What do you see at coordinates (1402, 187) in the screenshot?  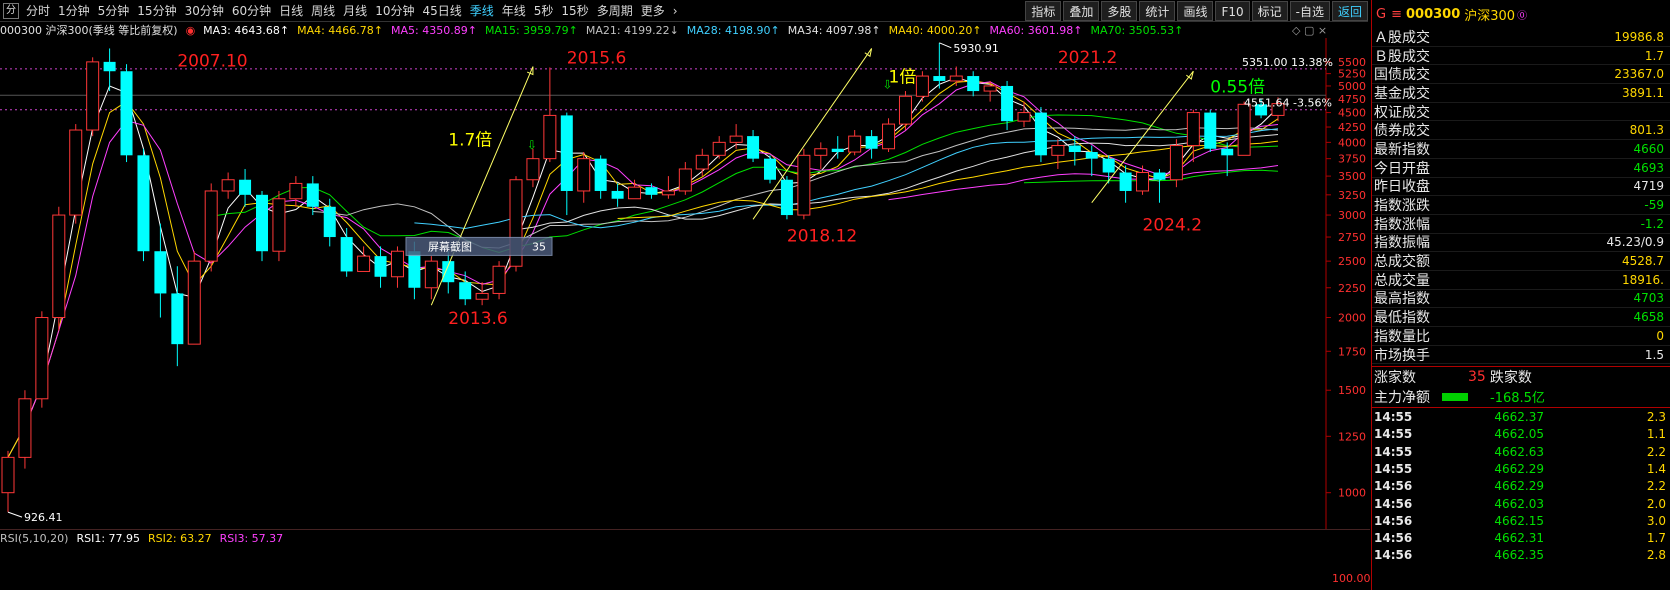 I see `stat-label: 昨日收盘` at bounding box center [1402, 187].